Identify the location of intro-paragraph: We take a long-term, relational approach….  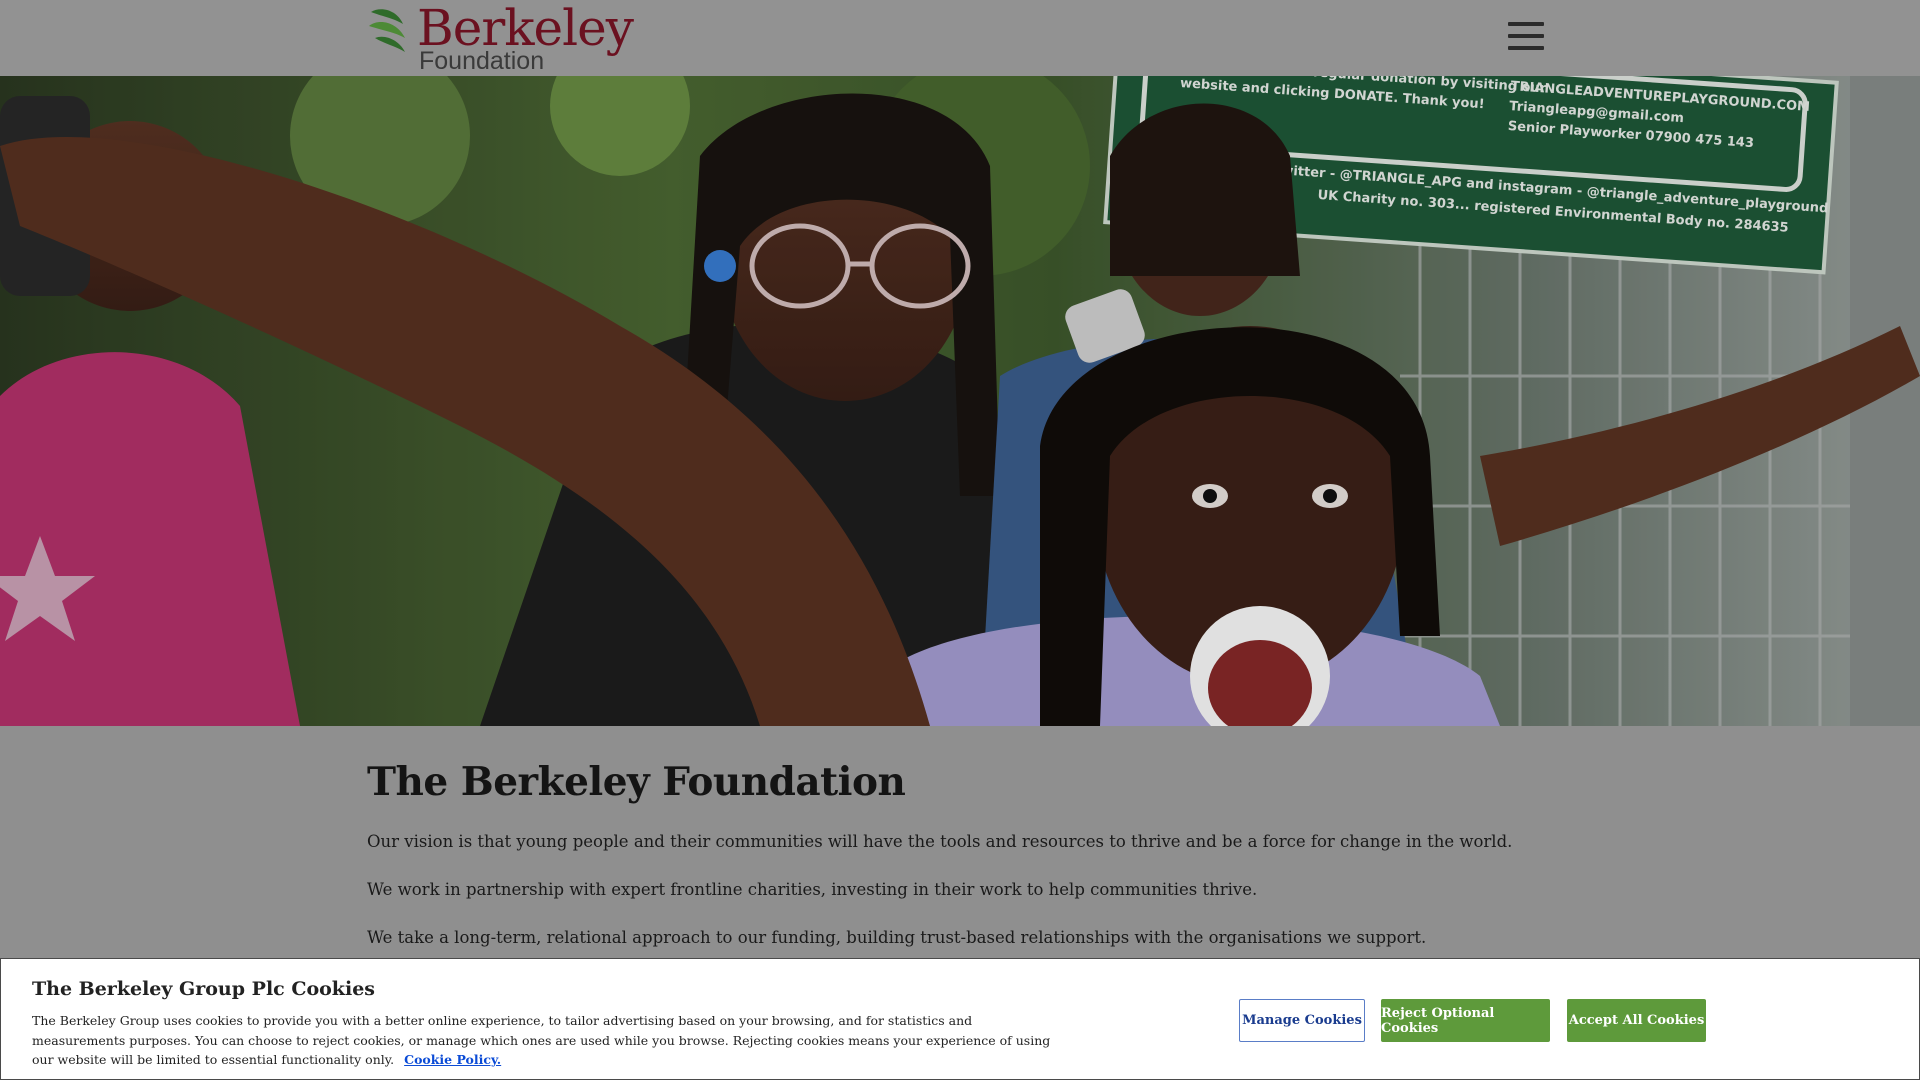
(897, 937).